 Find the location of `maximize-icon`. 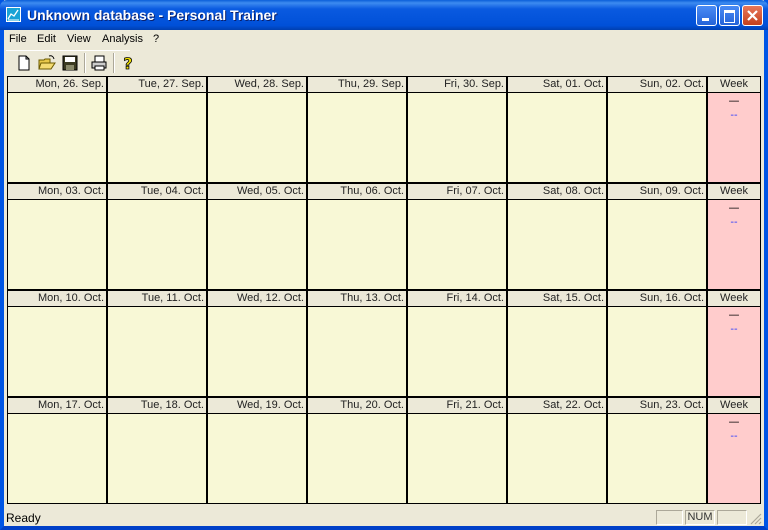

maximize-icon is located at coordinates (729, 16).